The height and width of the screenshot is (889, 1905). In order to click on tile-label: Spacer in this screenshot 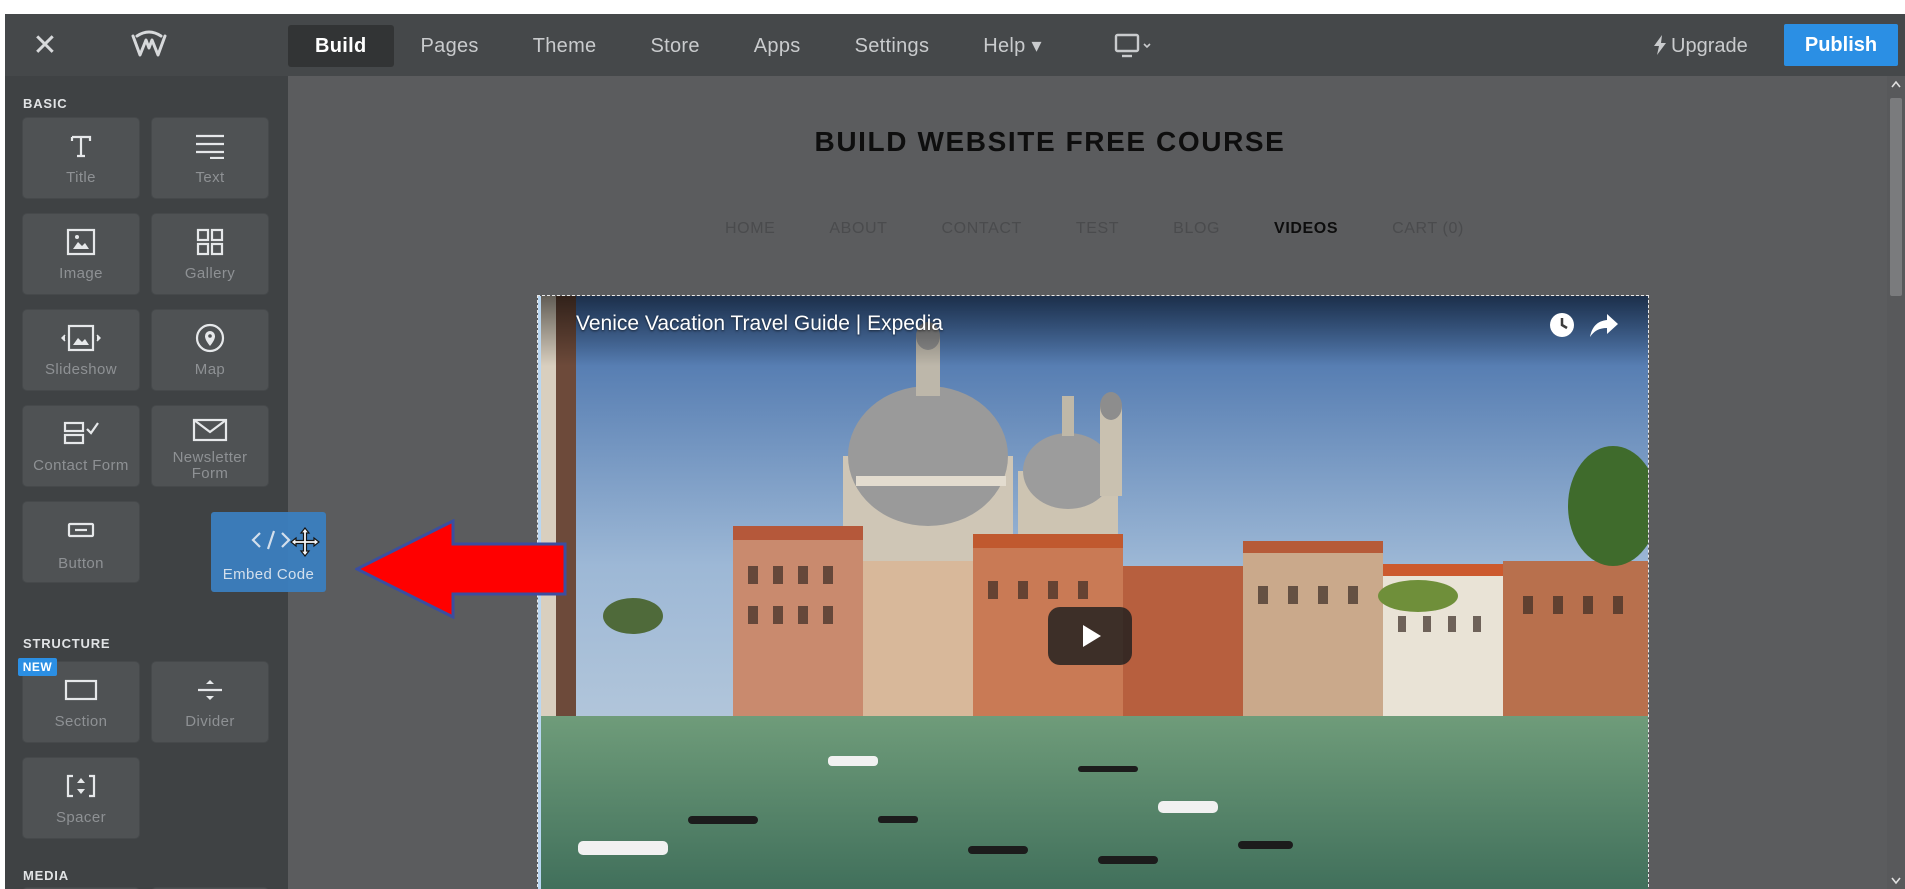, I will do `click(81, 817)`.